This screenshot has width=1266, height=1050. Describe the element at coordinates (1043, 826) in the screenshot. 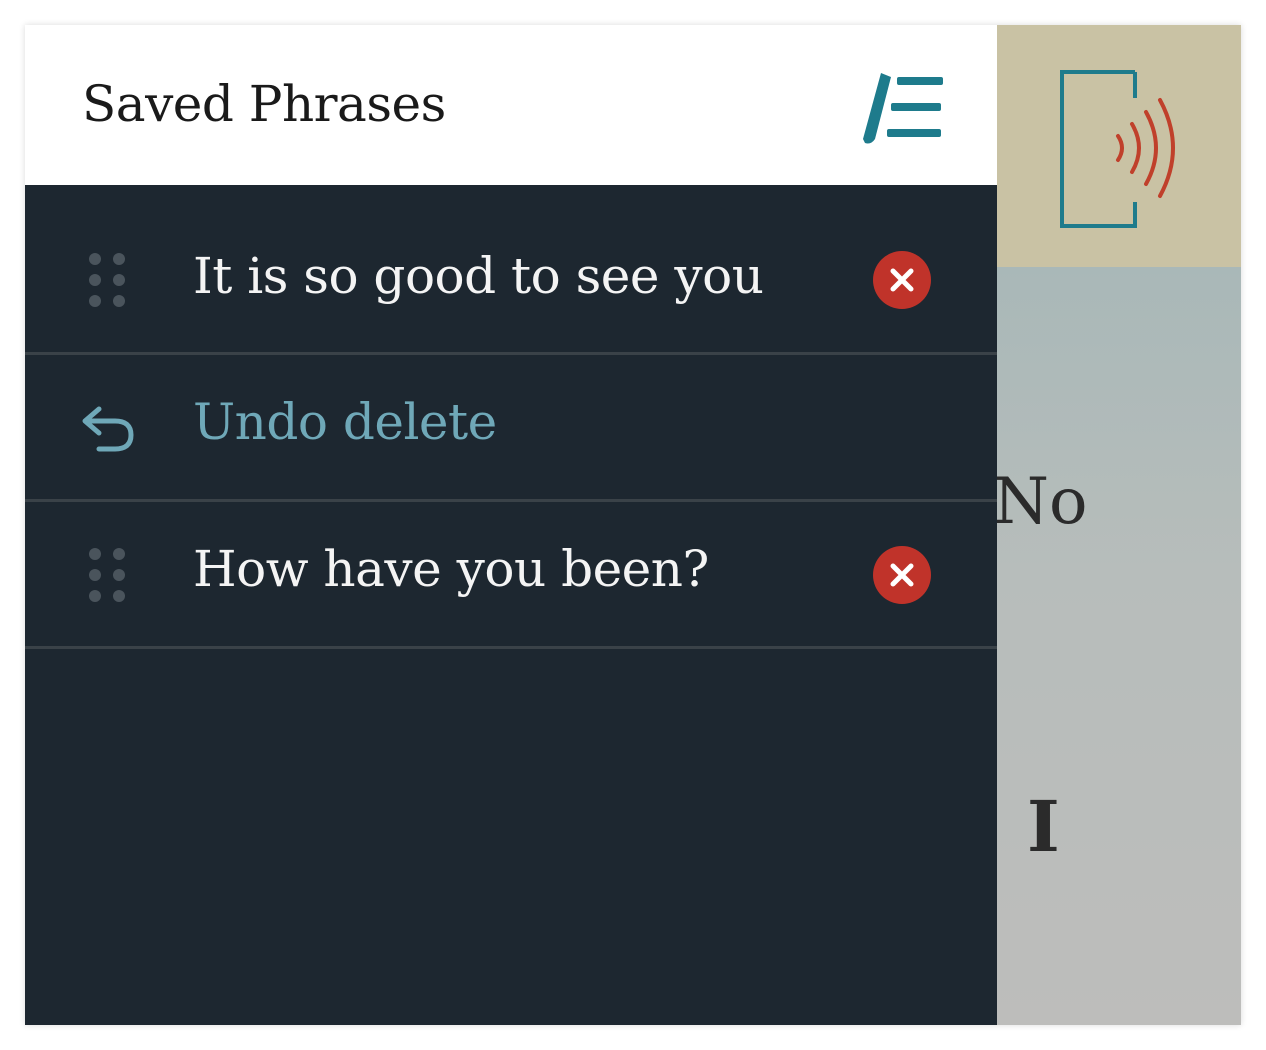

I see `background-word-i: I` at that location.